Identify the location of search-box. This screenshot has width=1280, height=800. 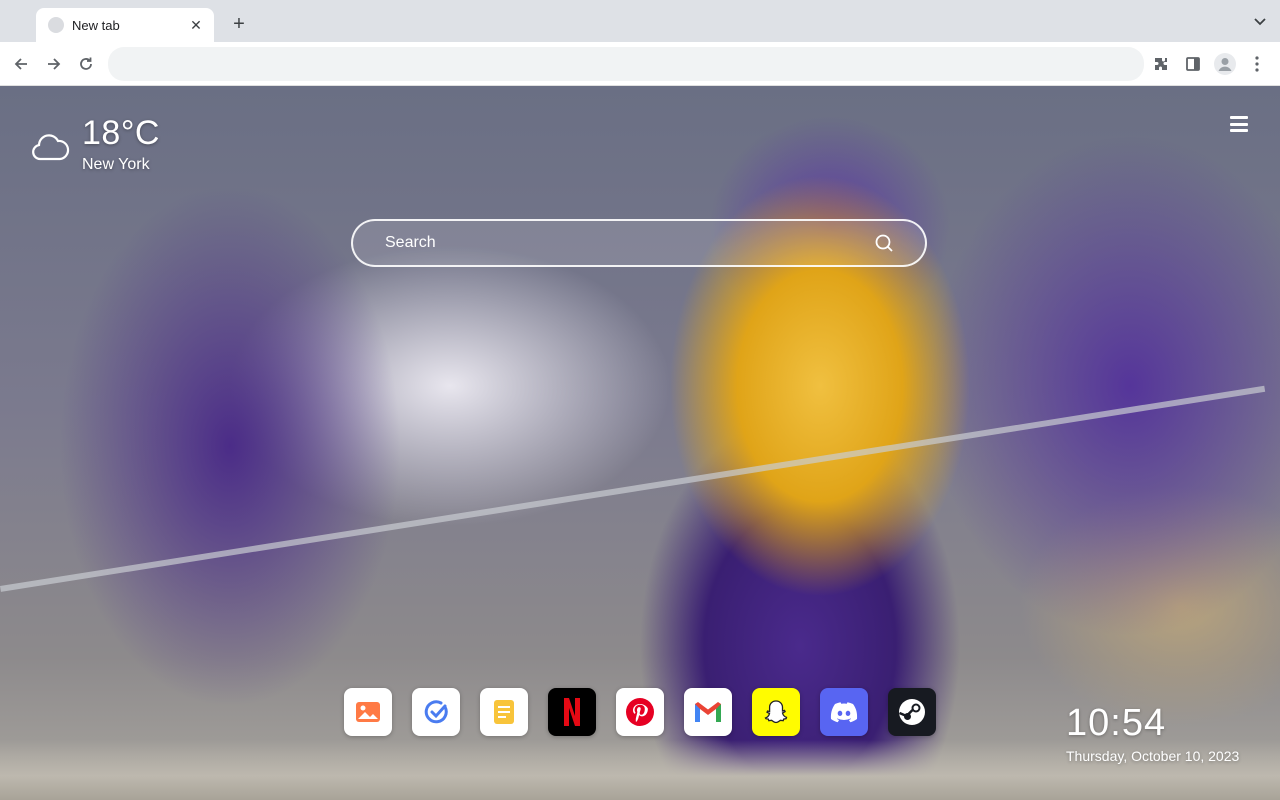
(639, 243).